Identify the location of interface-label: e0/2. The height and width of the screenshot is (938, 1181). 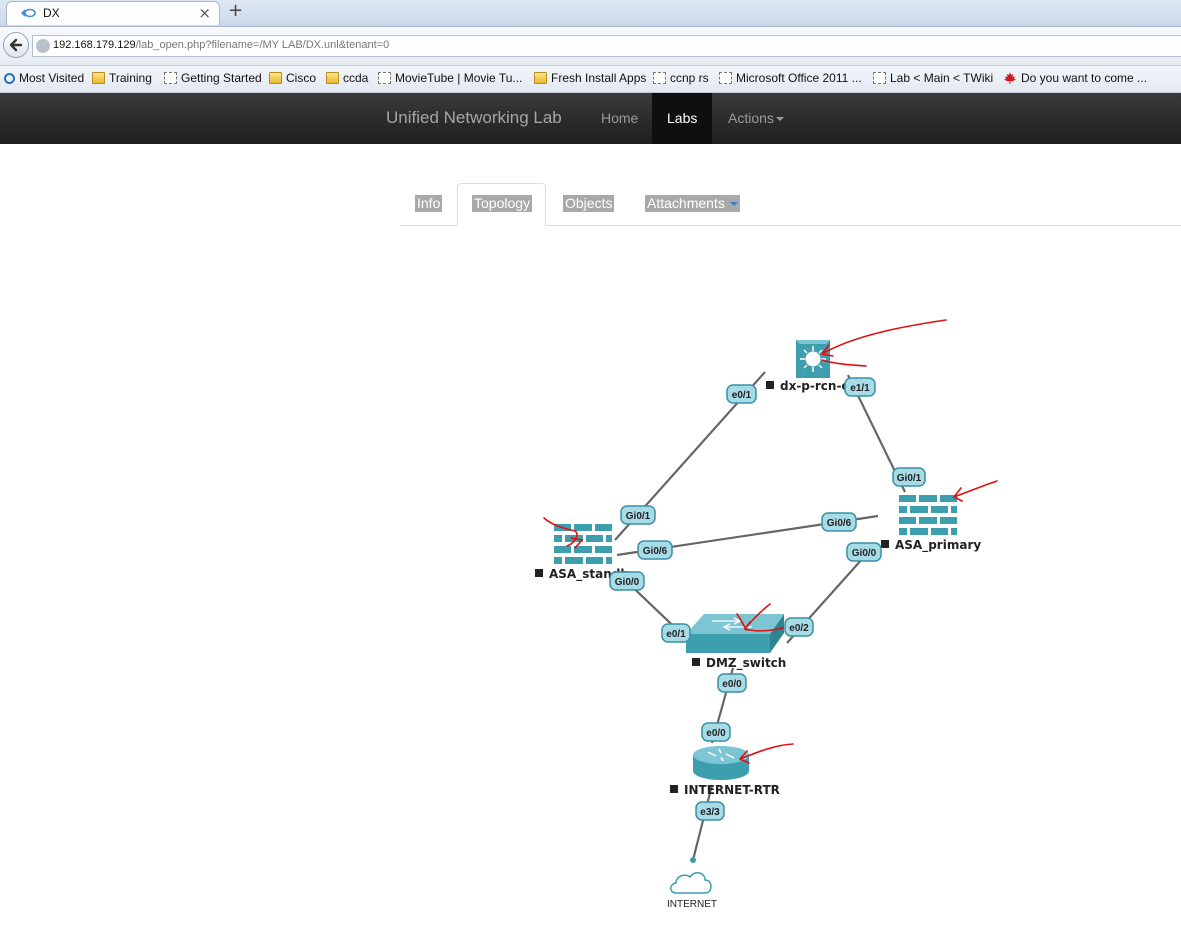
(799, 627).